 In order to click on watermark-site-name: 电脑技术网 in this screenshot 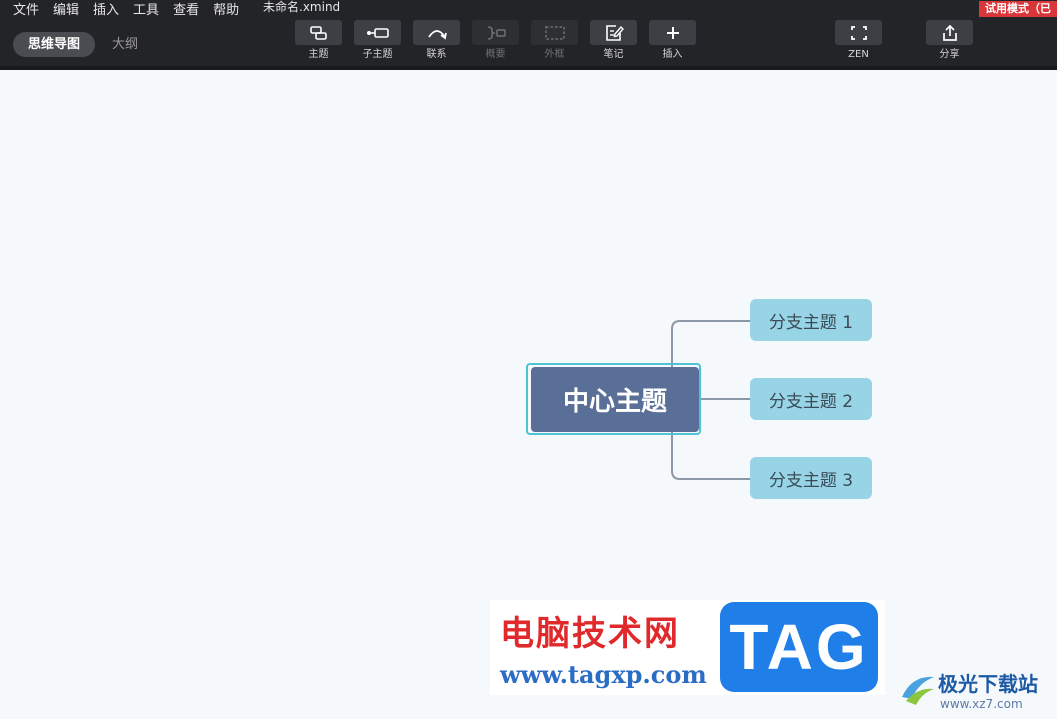, I will do `click(590, 634)`.